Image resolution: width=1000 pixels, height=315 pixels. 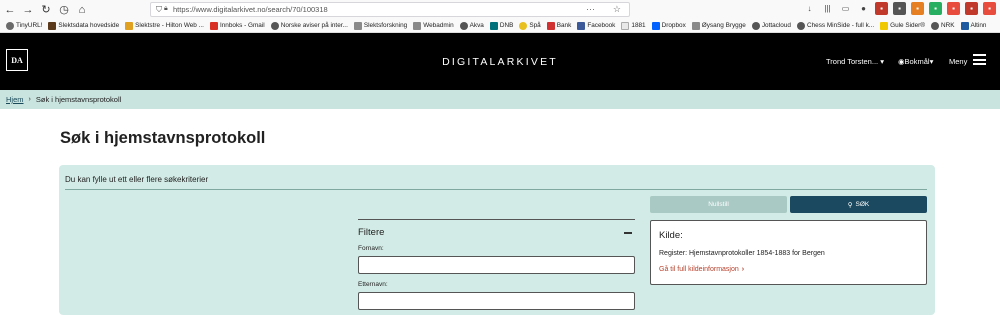 I want to click on bookmark-item: Øysang Brygge, so click(x=718, y=25).